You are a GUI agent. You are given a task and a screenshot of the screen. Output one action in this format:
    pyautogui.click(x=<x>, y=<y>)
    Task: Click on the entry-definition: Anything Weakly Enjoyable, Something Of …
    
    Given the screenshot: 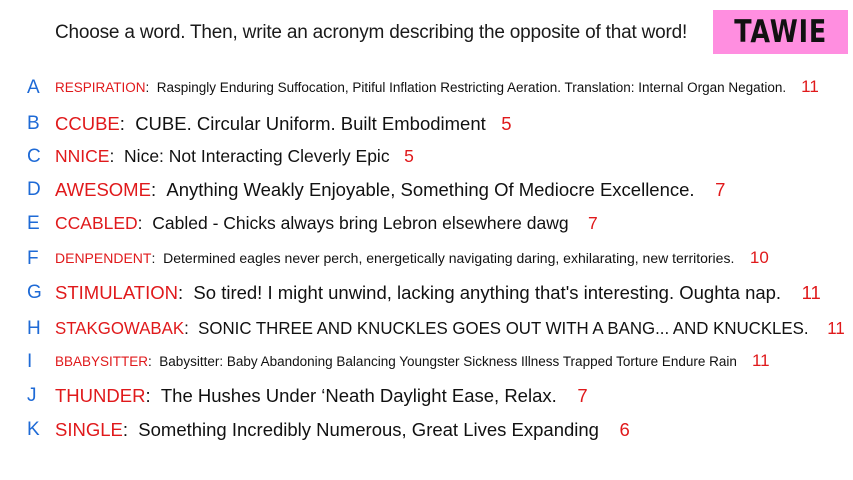 What is the action you would take?
    pyautogui.click(x=430, y=189)
    